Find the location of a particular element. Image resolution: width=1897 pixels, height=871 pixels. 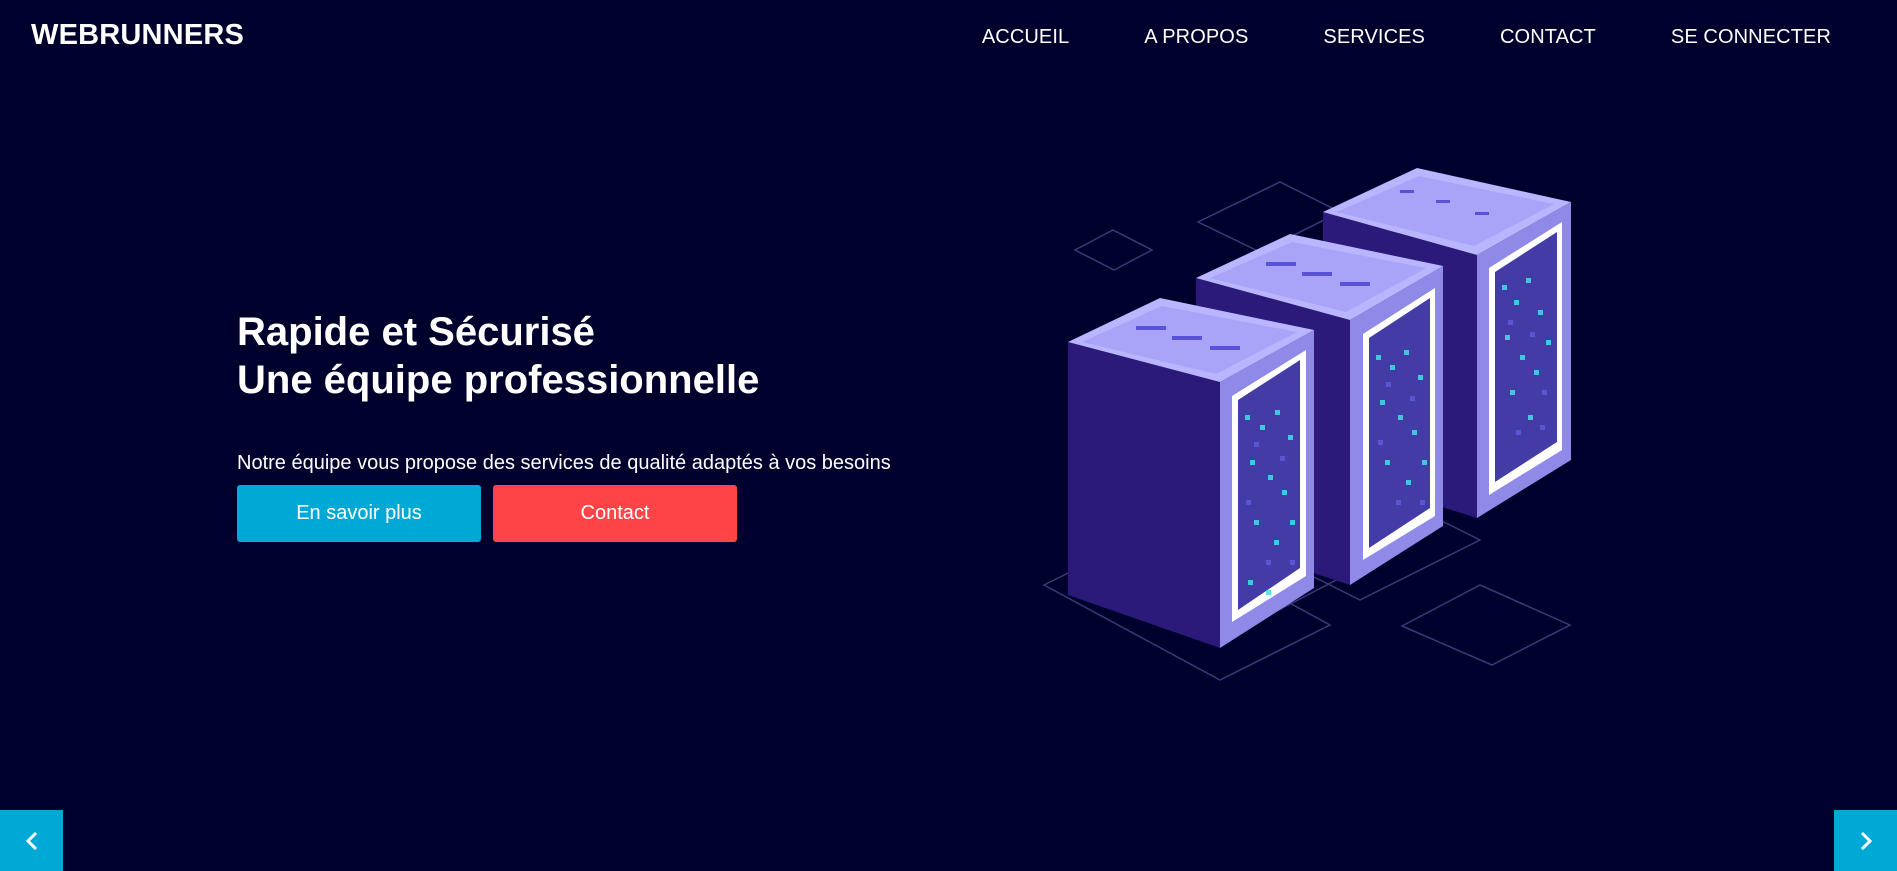

nav-link-a-propos: A PROPOS is located at coordinates (1196, 37).